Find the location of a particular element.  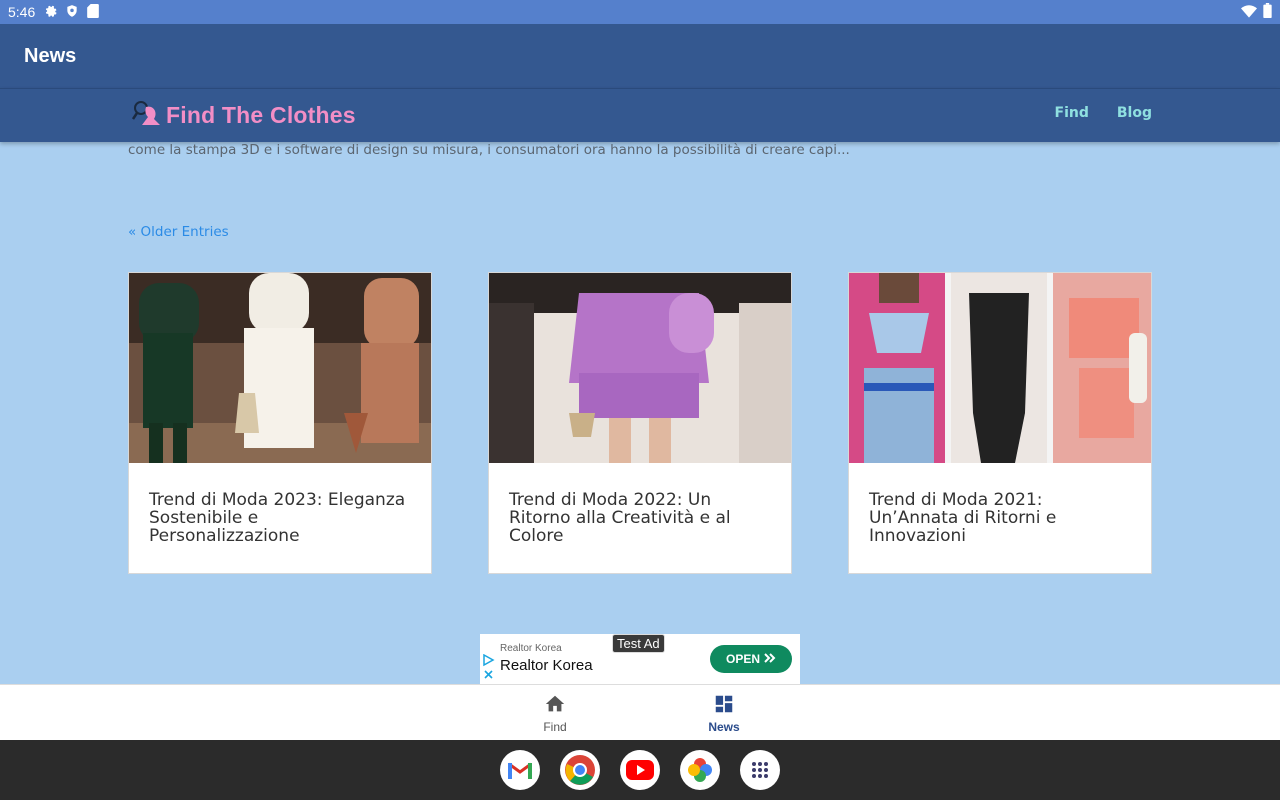

bottom-nav-find: Find is located at coordinates (555, 713).